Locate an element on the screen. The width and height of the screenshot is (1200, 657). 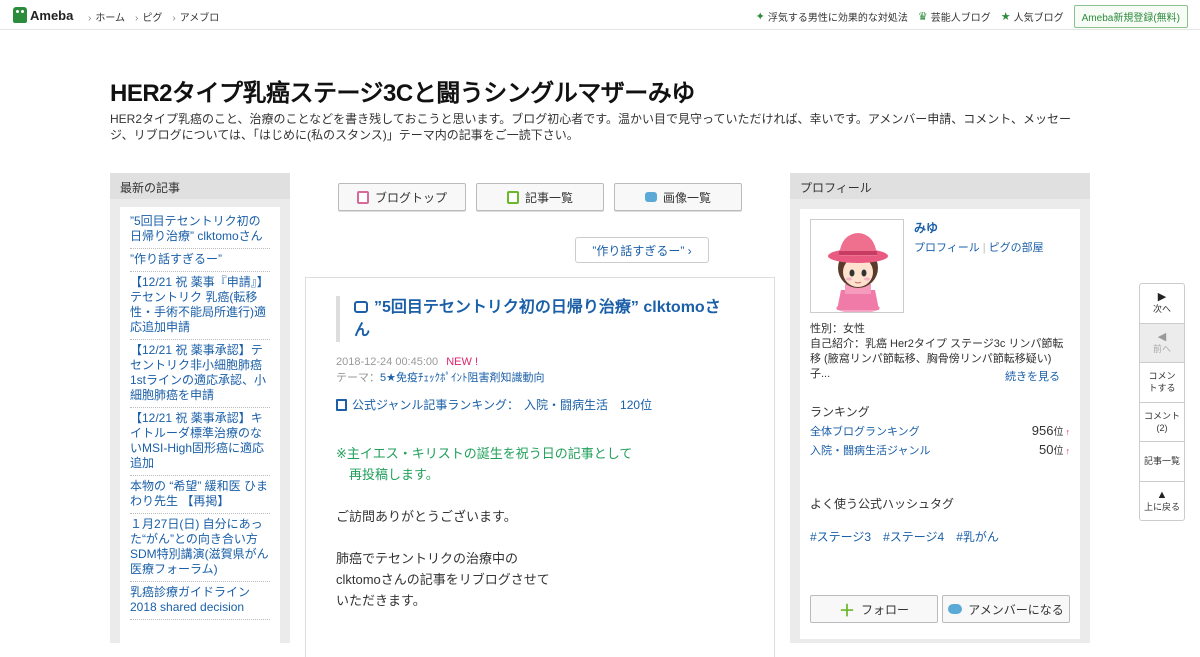
header-link-label: 浮気する男性に効果的な対処法 is located at coordinates (837, 18).